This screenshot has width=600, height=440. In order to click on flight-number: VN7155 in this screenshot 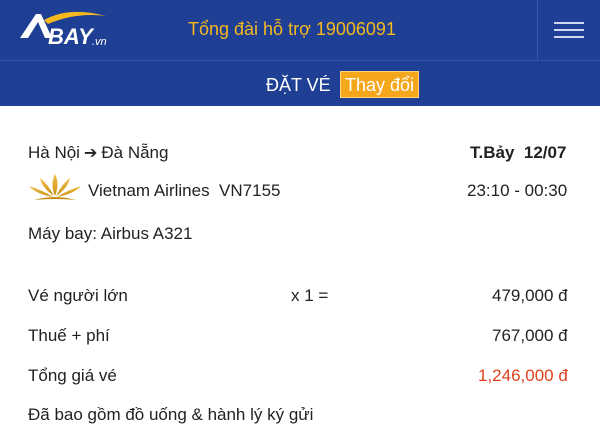, I will do `click(250, 190)`.